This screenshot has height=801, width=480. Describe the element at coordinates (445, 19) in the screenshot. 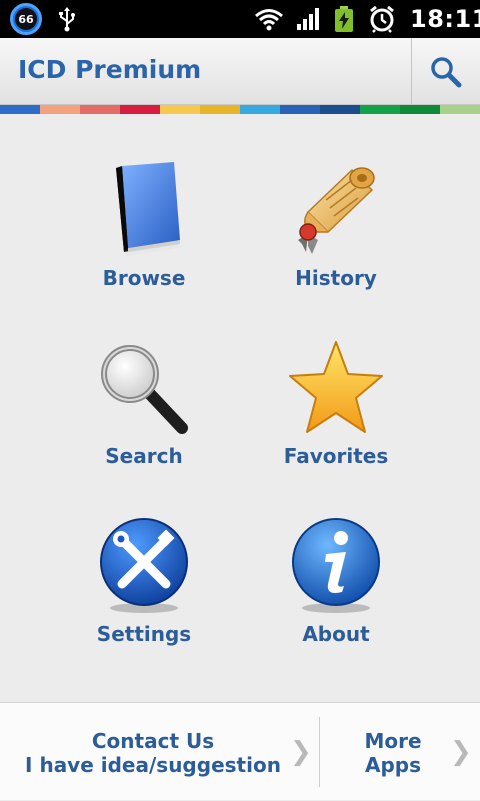

I see `clock: 18:11` at that location.